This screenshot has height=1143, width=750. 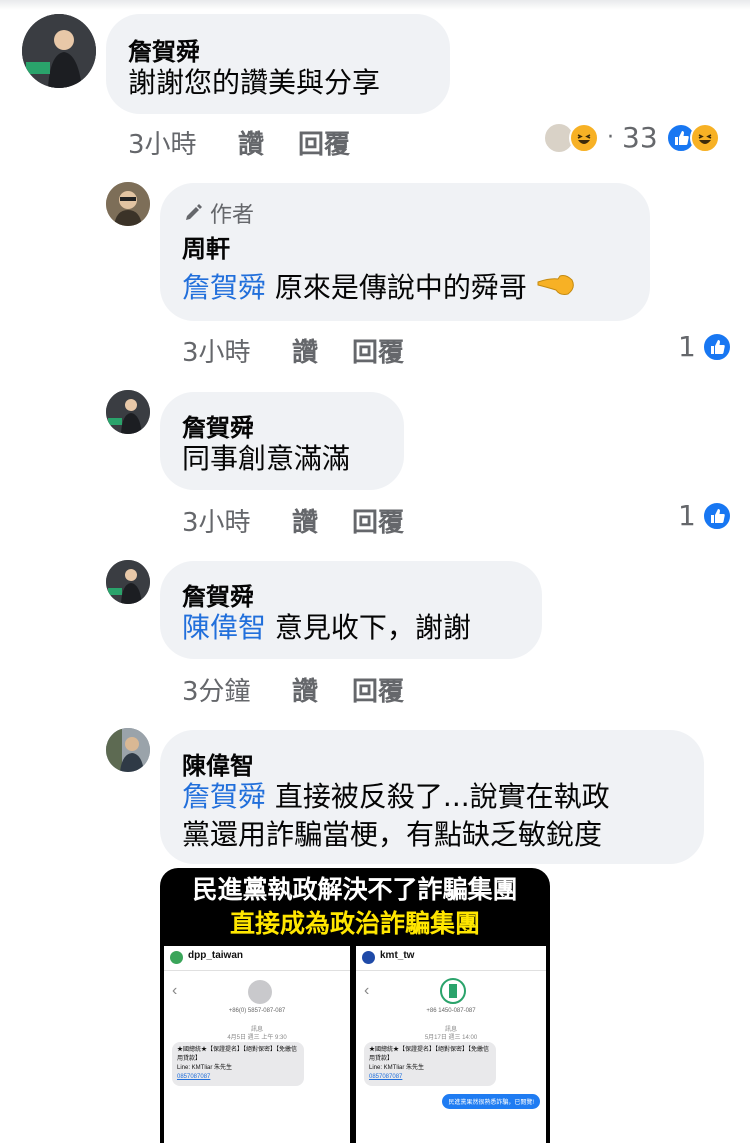 I want to click on reply-text-line1: 詹賀舜 直接被反殺了...說實在執政, so click(x=396, y=797).